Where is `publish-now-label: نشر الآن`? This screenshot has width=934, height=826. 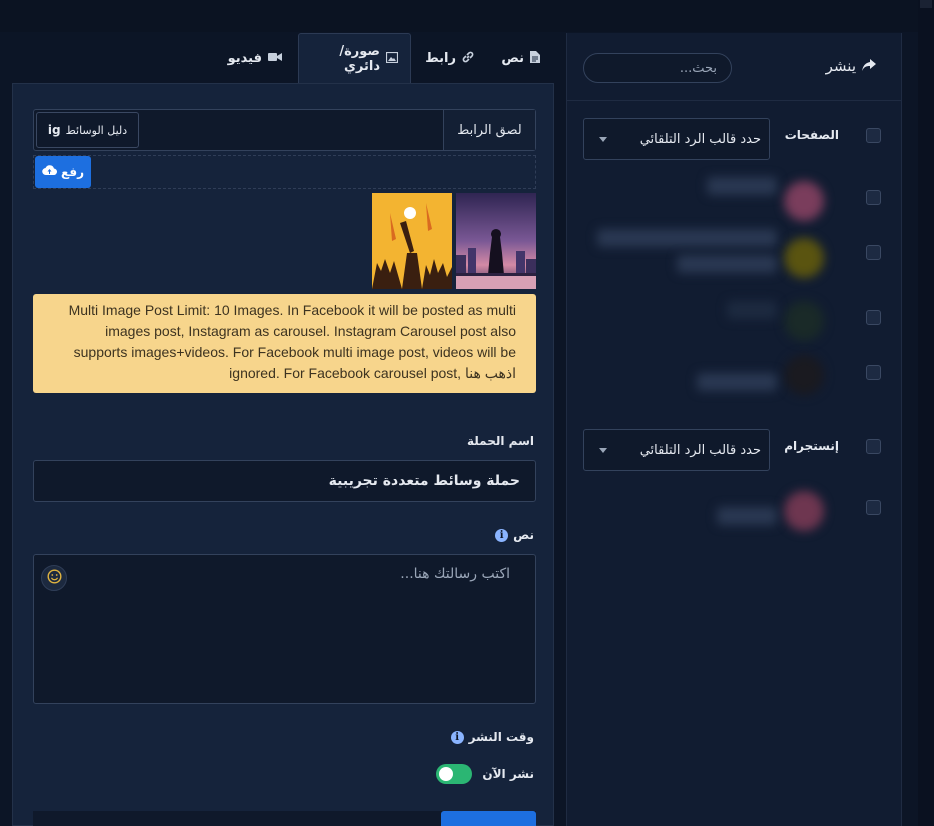
publish-now-label: نشر الآن is located at coordinates (508, 774).